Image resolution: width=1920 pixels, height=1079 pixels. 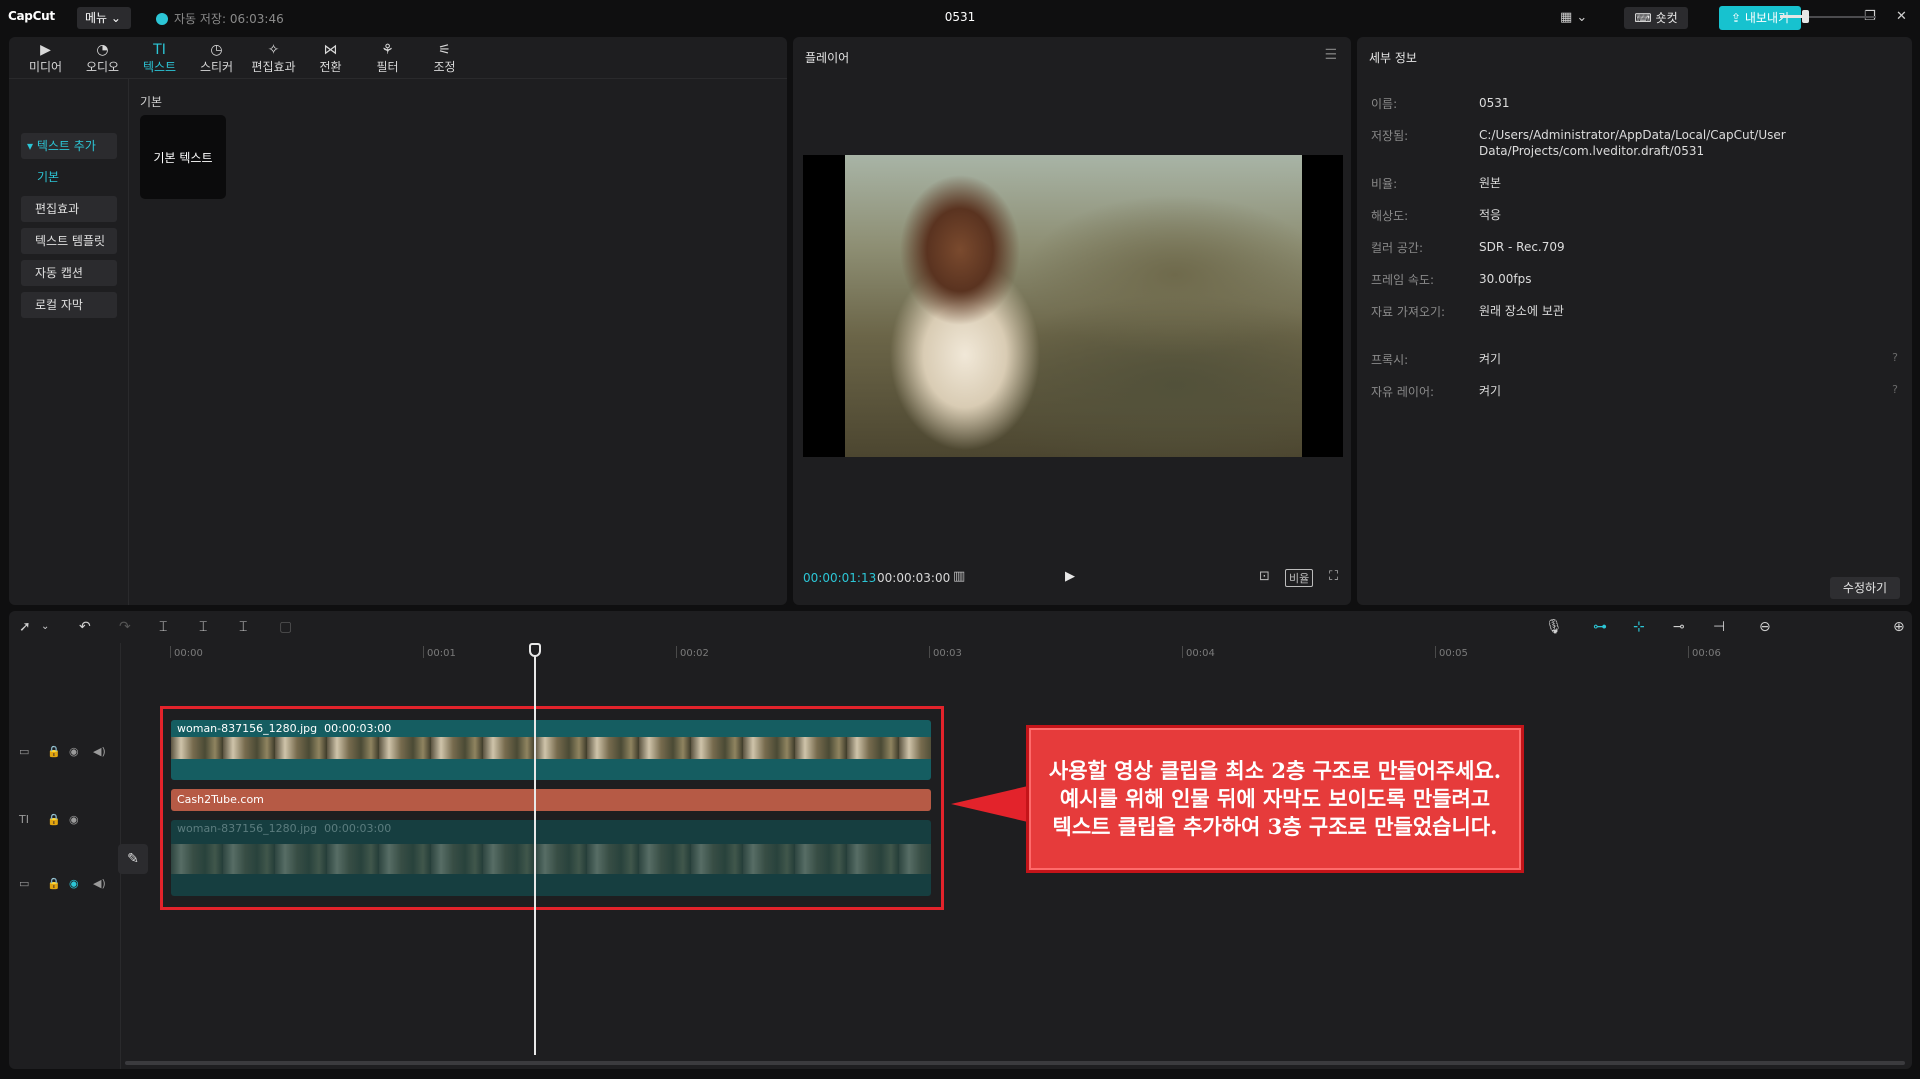 I want to click on basic-text-card-label: 기본 텍스트, so click(x=183, y=157).